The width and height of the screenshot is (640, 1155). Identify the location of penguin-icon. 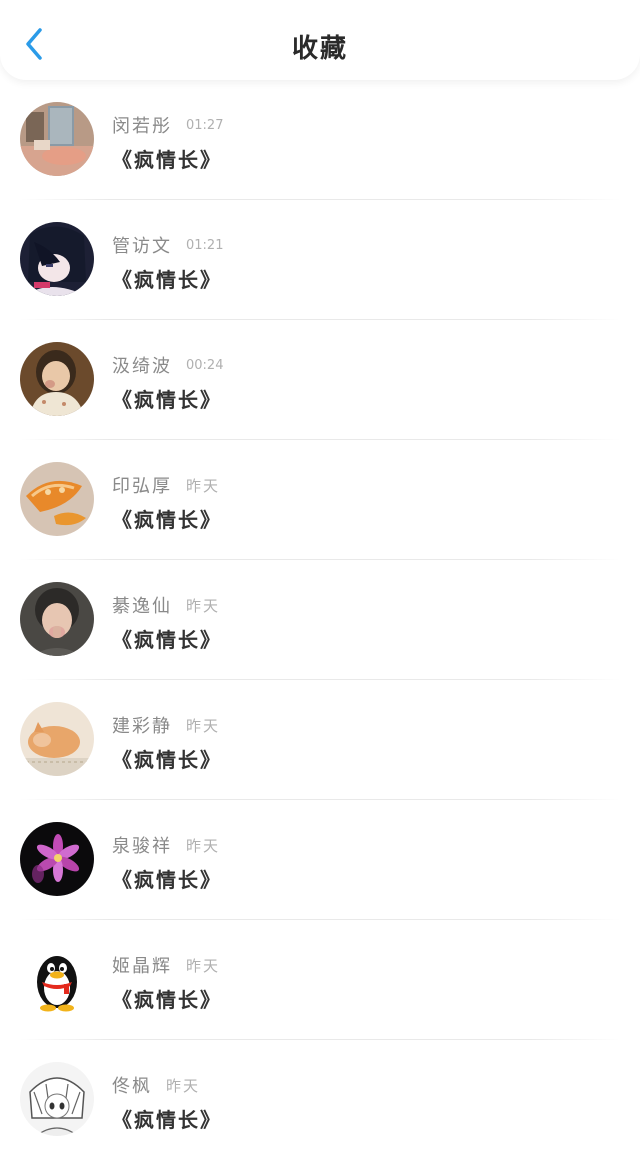
(57, 979).